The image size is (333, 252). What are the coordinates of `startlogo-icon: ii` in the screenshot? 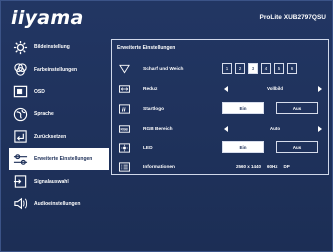 It's located at (124, 109).